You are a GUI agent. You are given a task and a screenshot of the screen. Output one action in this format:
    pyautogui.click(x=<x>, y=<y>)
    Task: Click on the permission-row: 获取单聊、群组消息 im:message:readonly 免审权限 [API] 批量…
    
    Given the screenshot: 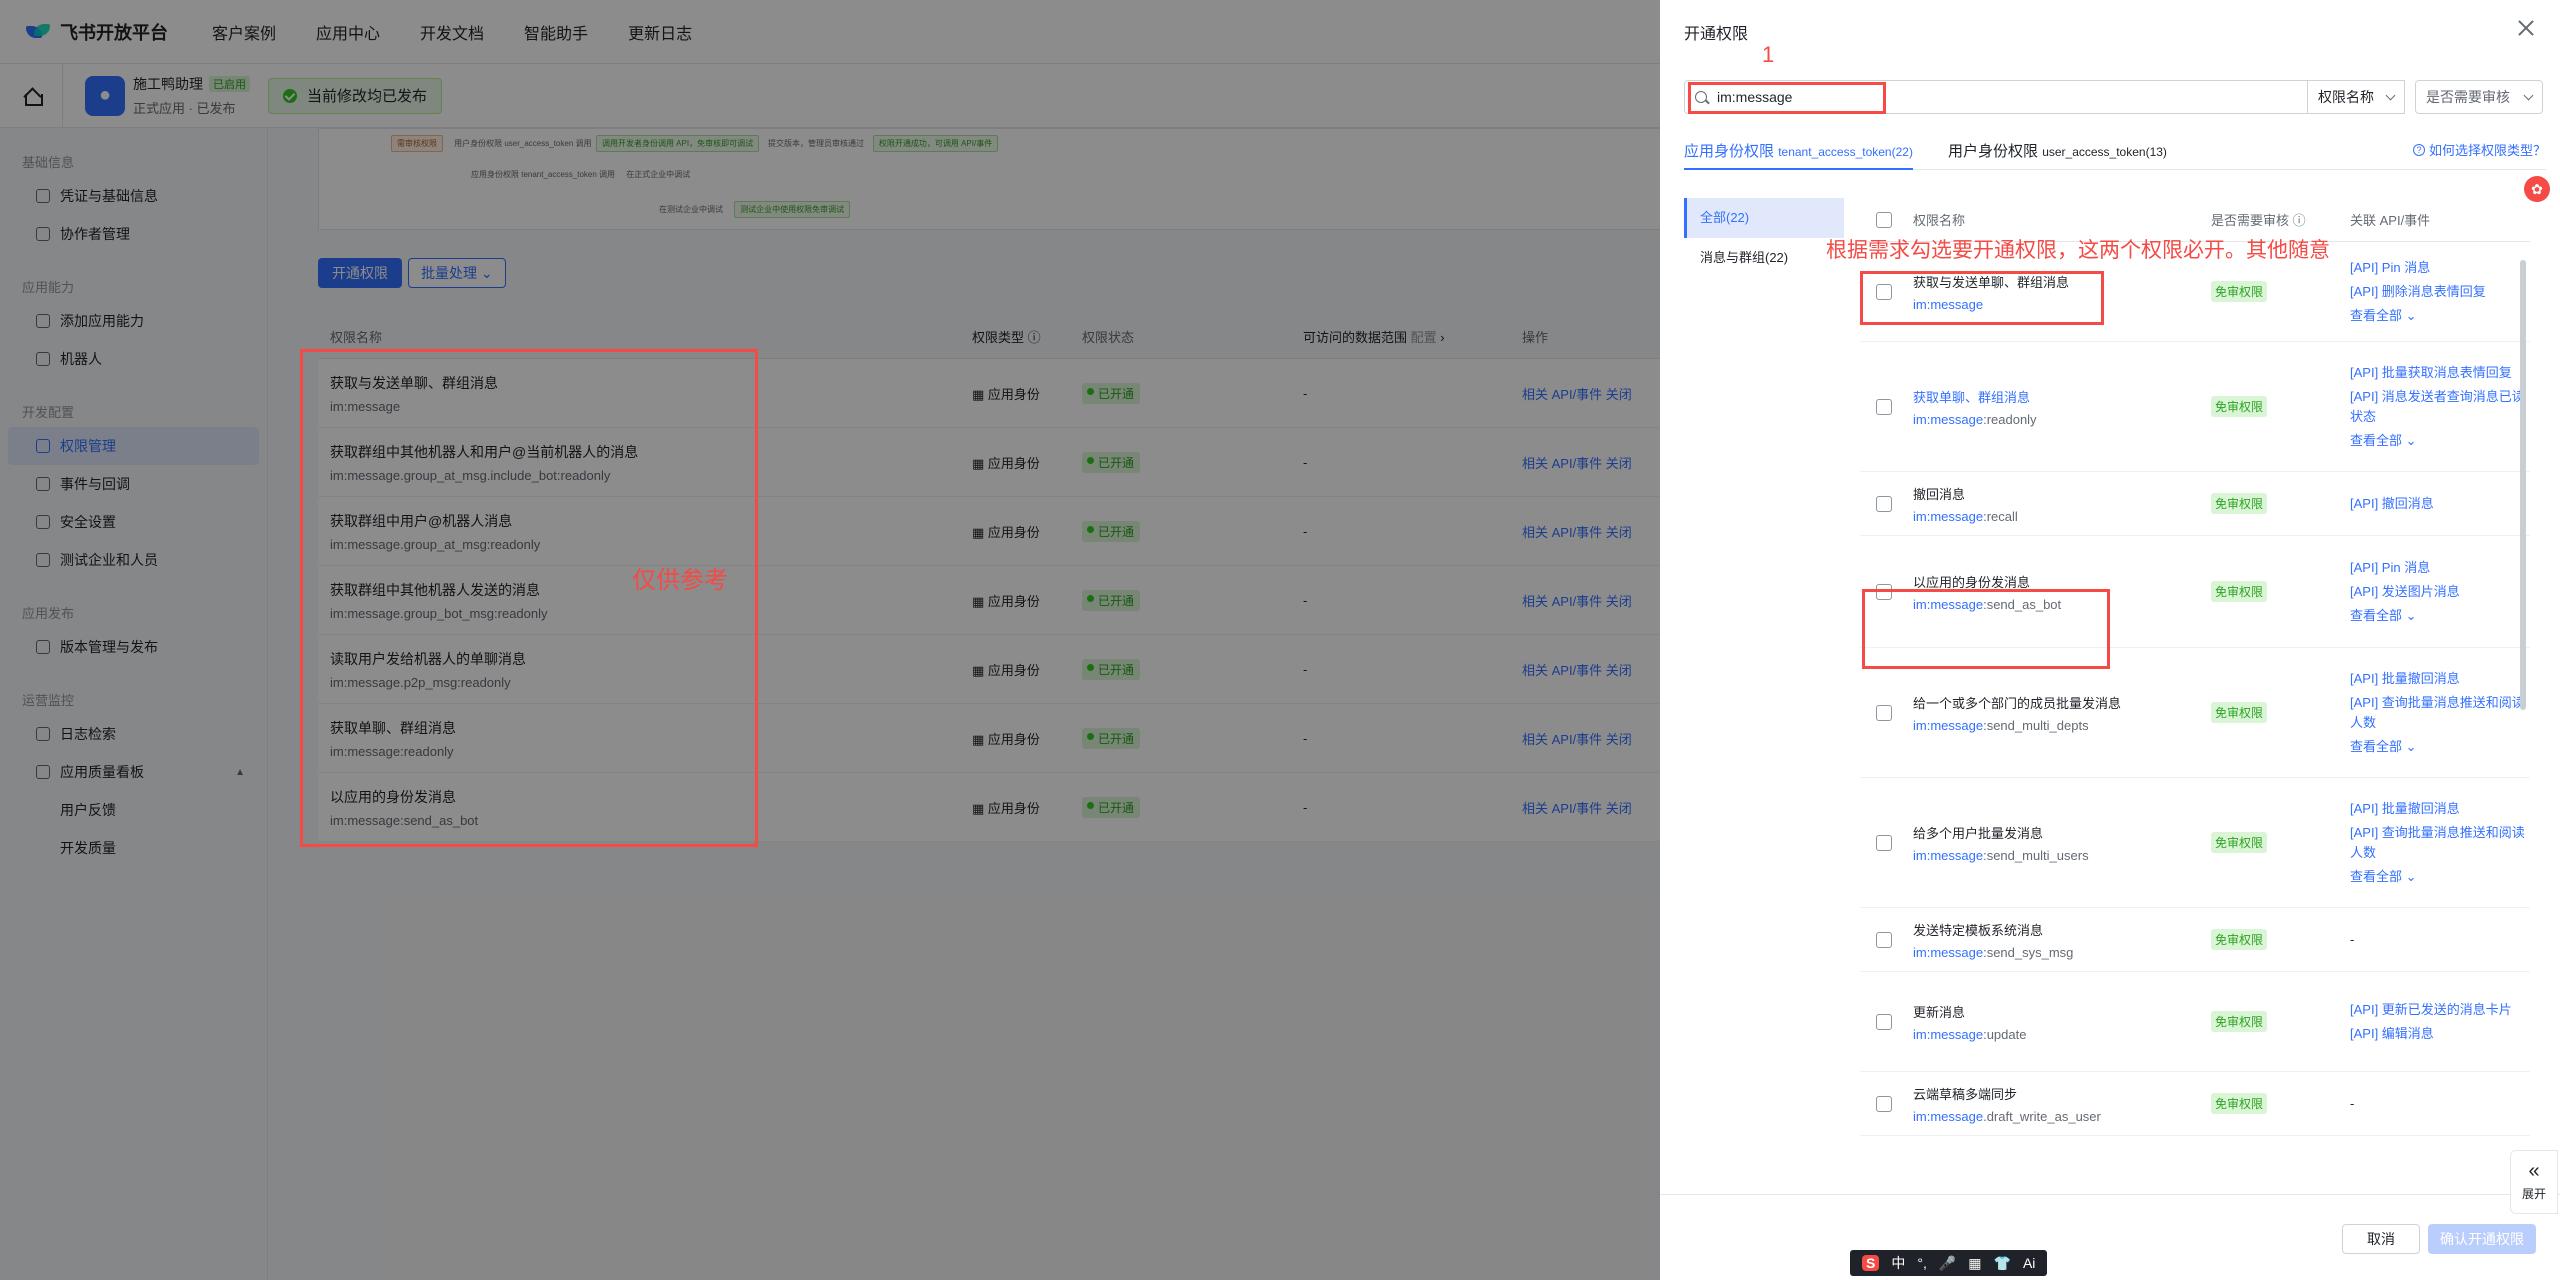 What is the action you would take?
    pyautogui.click(x=2195, y=407)
    